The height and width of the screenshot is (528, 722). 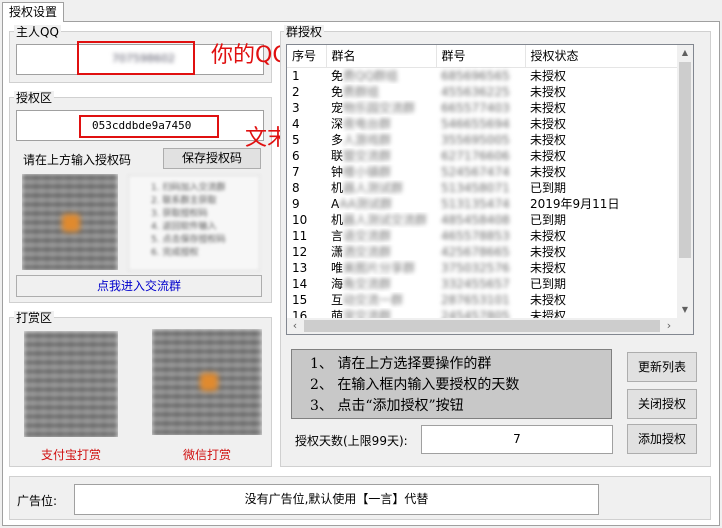 What do you see at coordinates (179, 214) in the screenshot?
I see `auth-step: 3. 获取授权码` at bounding box center [179, 214].